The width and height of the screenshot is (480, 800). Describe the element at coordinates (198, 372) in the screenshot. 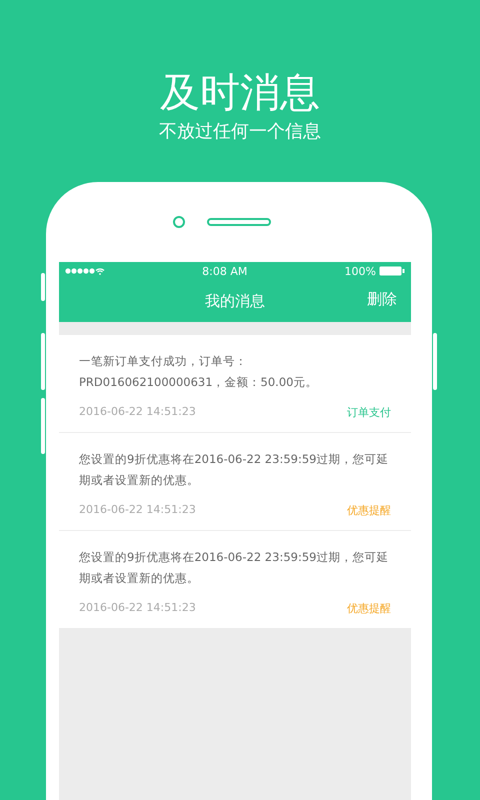

I see `message-text: 一笔新订单支付成功，订单号：PRD016062100000631，金额：50.00元。` at that location.